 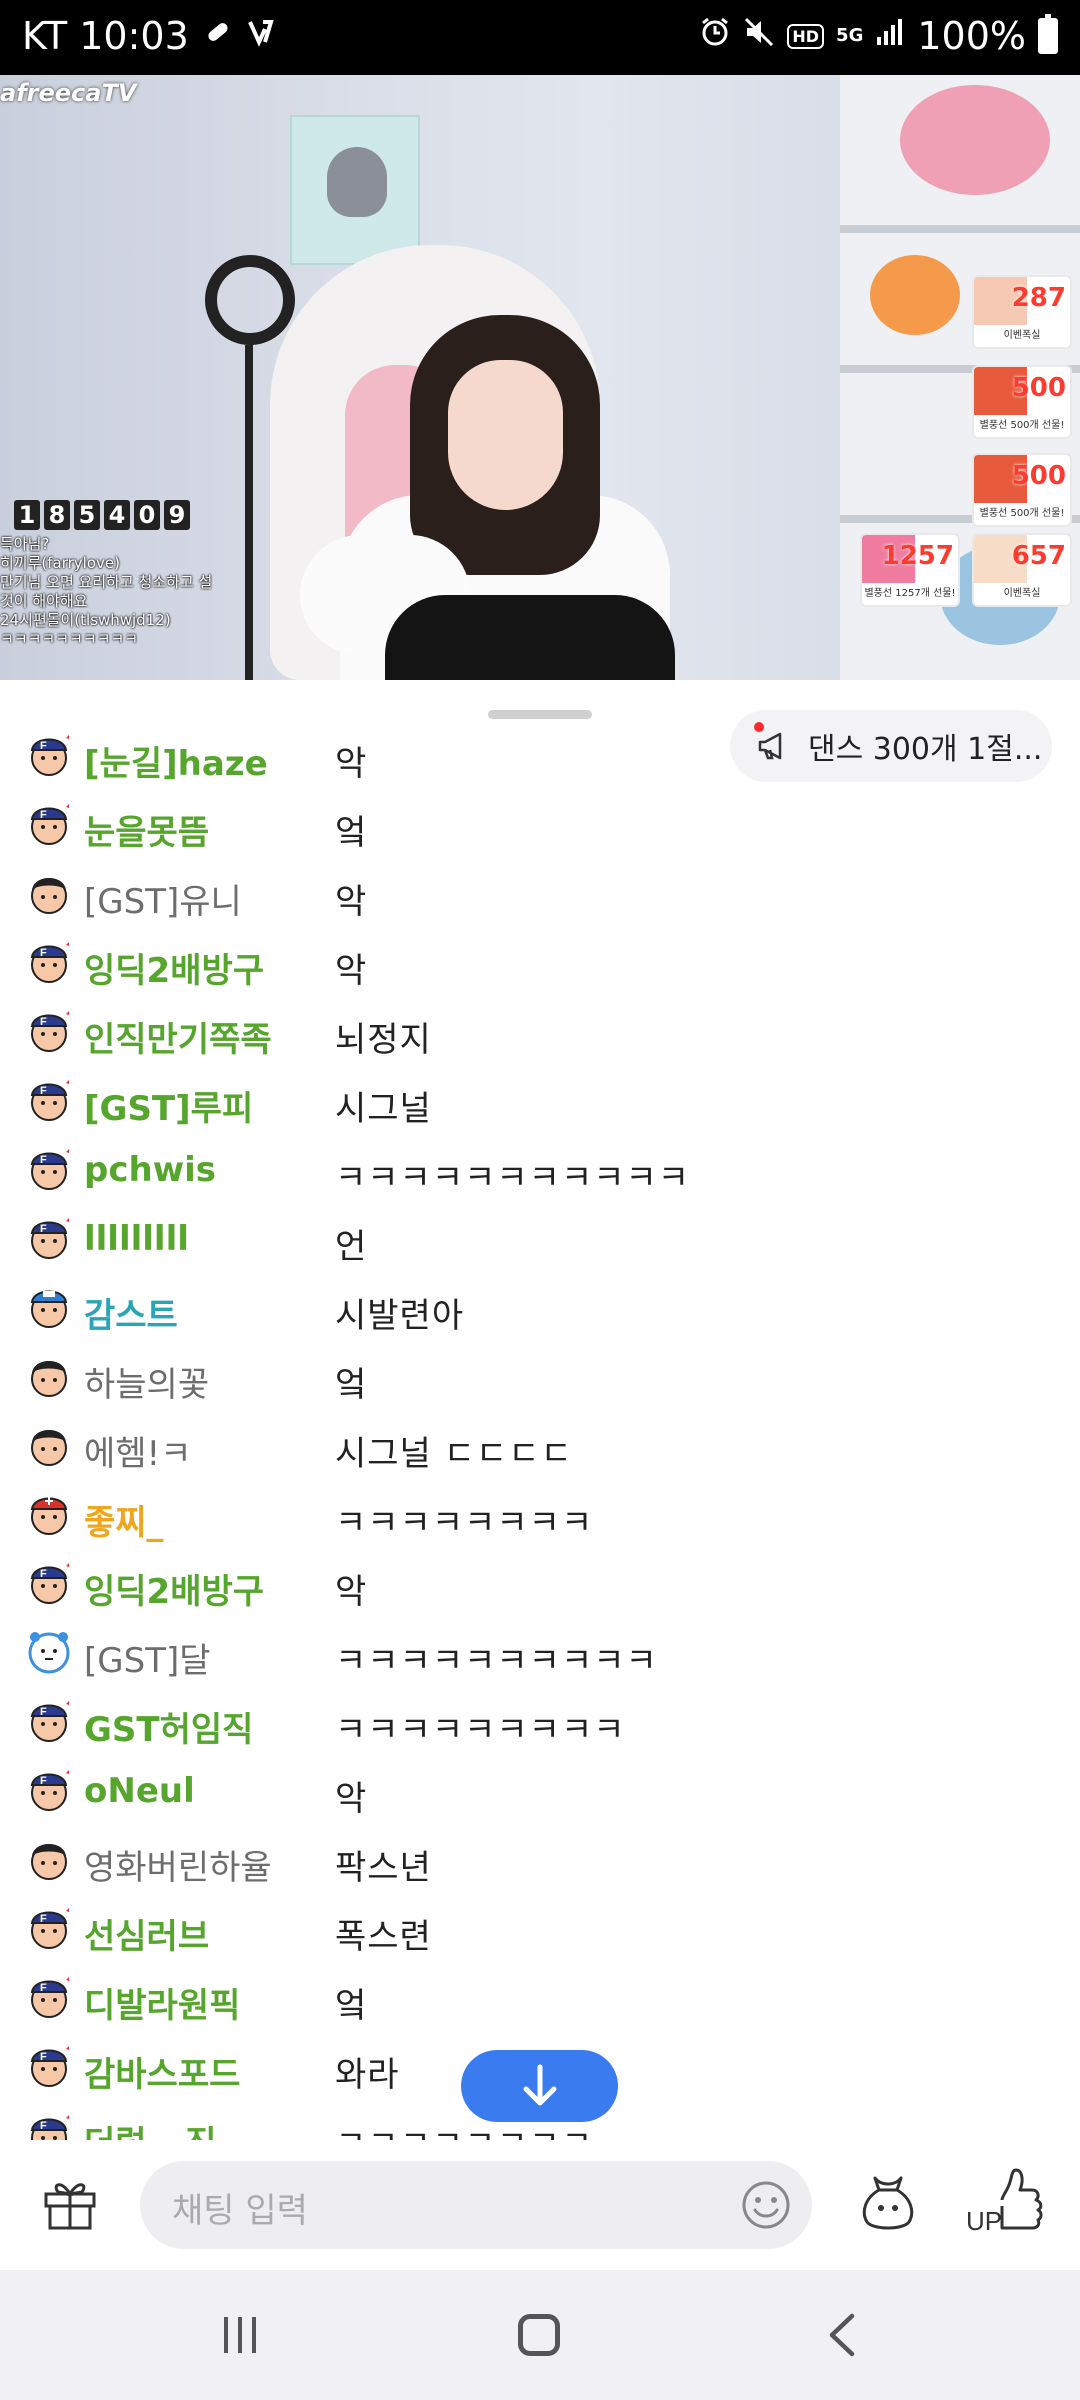 What do you see at coordinates (117, 515) in the screenshot?
I see `timer-digit: 4` at bounding box center [117, 515].